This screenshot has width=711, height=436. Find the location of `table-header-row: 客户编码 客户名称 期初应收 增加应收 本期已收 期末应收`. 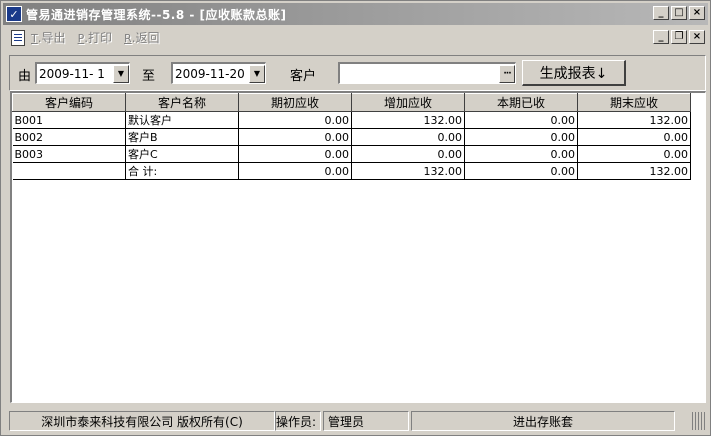

table-header-row: 客户编码 客户名称 期初应收 增加应收 本期已收 期末应收 is located at coordinates (351, 102).